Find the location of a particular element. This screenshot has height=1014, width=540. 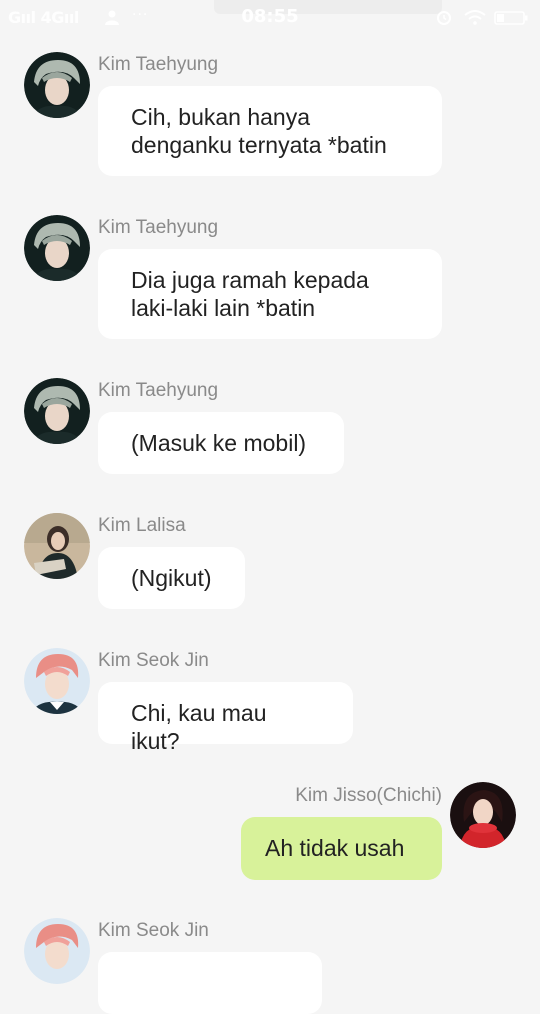

wifi-icon is located at coordinates (475, 17).